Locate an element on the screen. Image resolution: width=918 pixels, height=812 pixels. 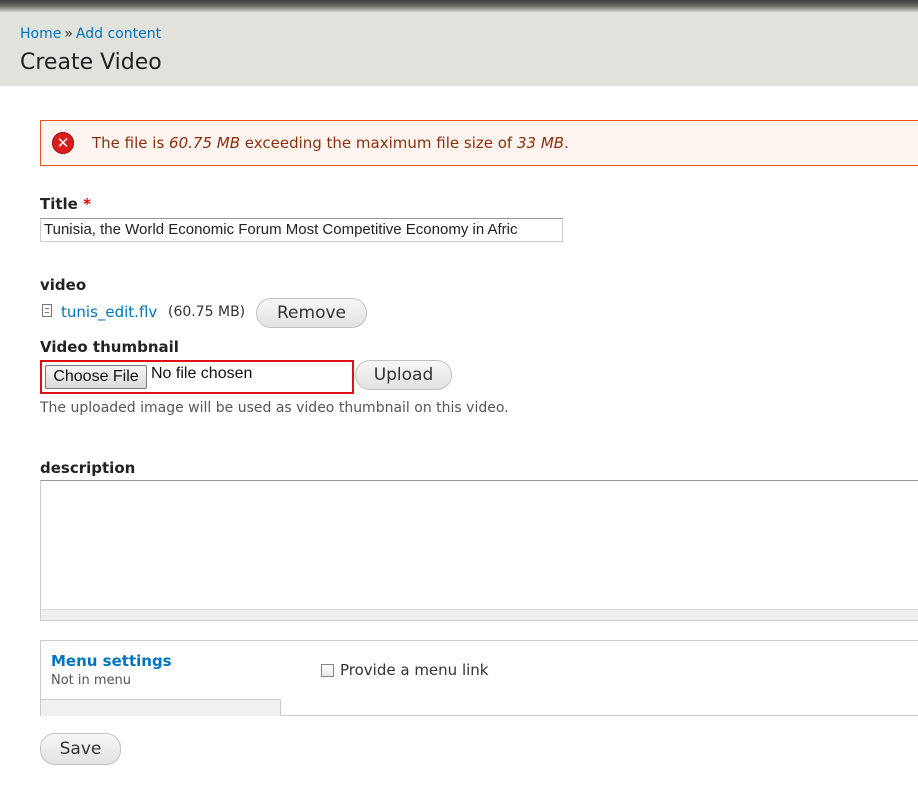
vertical-tab-list: Menu settings Not in menu is located at coordinates (161, 678).